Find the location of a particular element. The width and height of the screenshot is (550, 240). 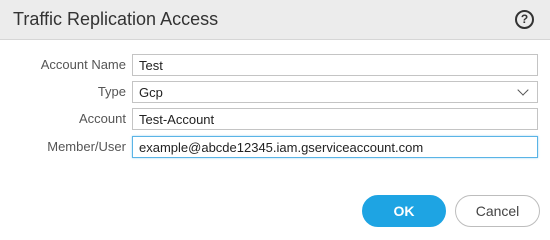

account-label: Account is located at coordinates (102, 118).